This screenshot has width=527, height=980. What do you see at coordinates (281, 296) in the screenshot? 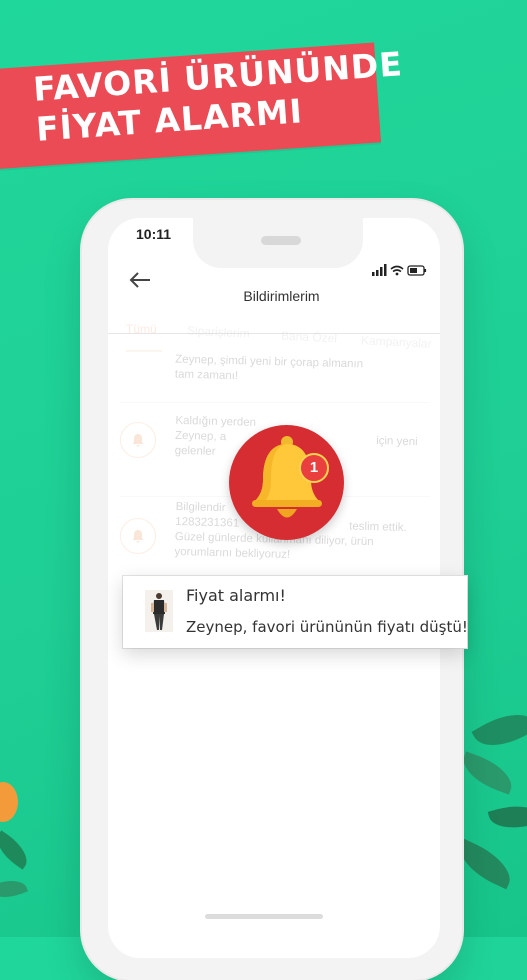
I see `page-title: Bildirimlerim` at bounding box center [281, 296].